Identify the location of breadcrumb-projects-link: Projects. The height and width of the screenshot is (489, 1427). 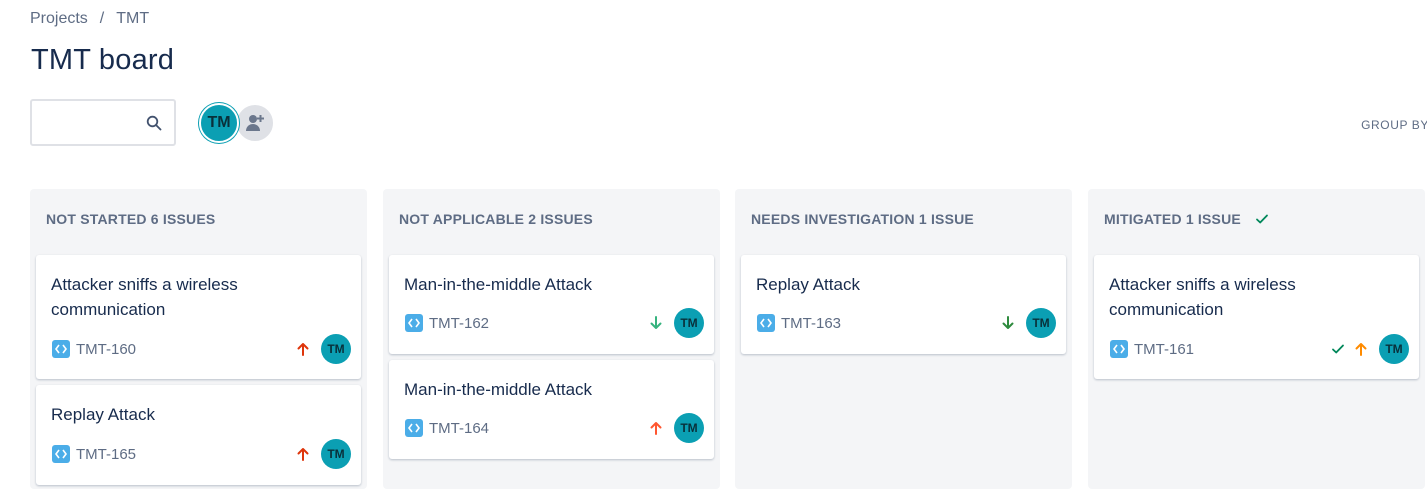
(59, 19).